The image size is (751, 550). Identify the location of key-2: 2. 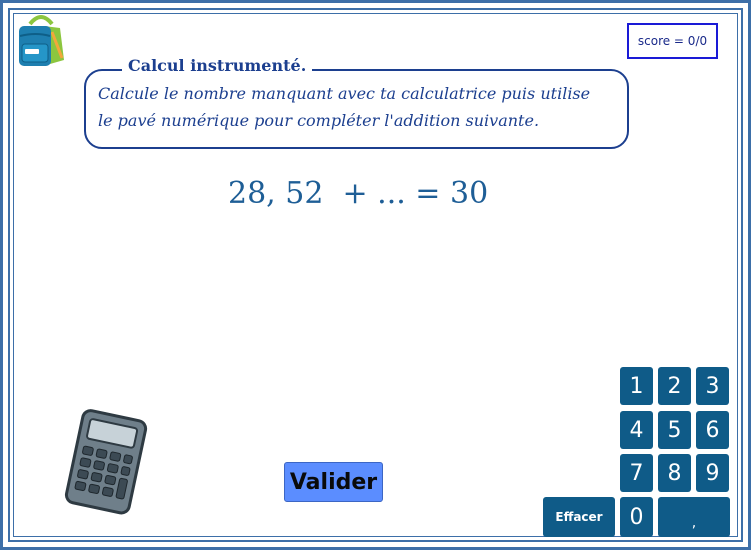
(674, 386).